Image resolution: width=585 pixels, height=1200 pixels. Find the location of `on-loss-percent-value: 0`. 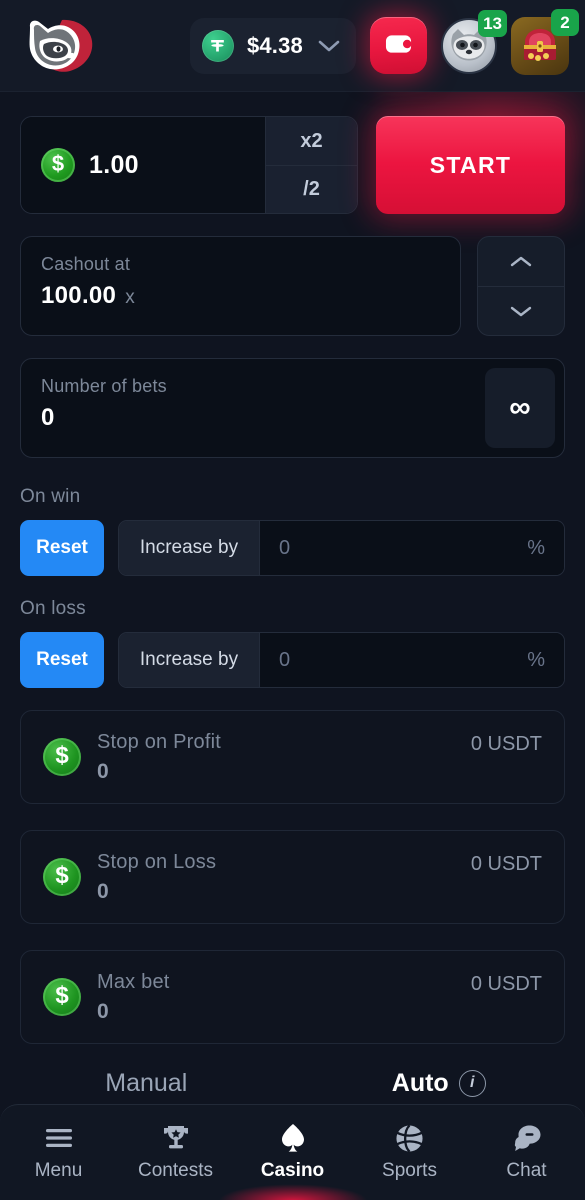

on-loss-percent-value: 0 is located at coordinates (285, 659).